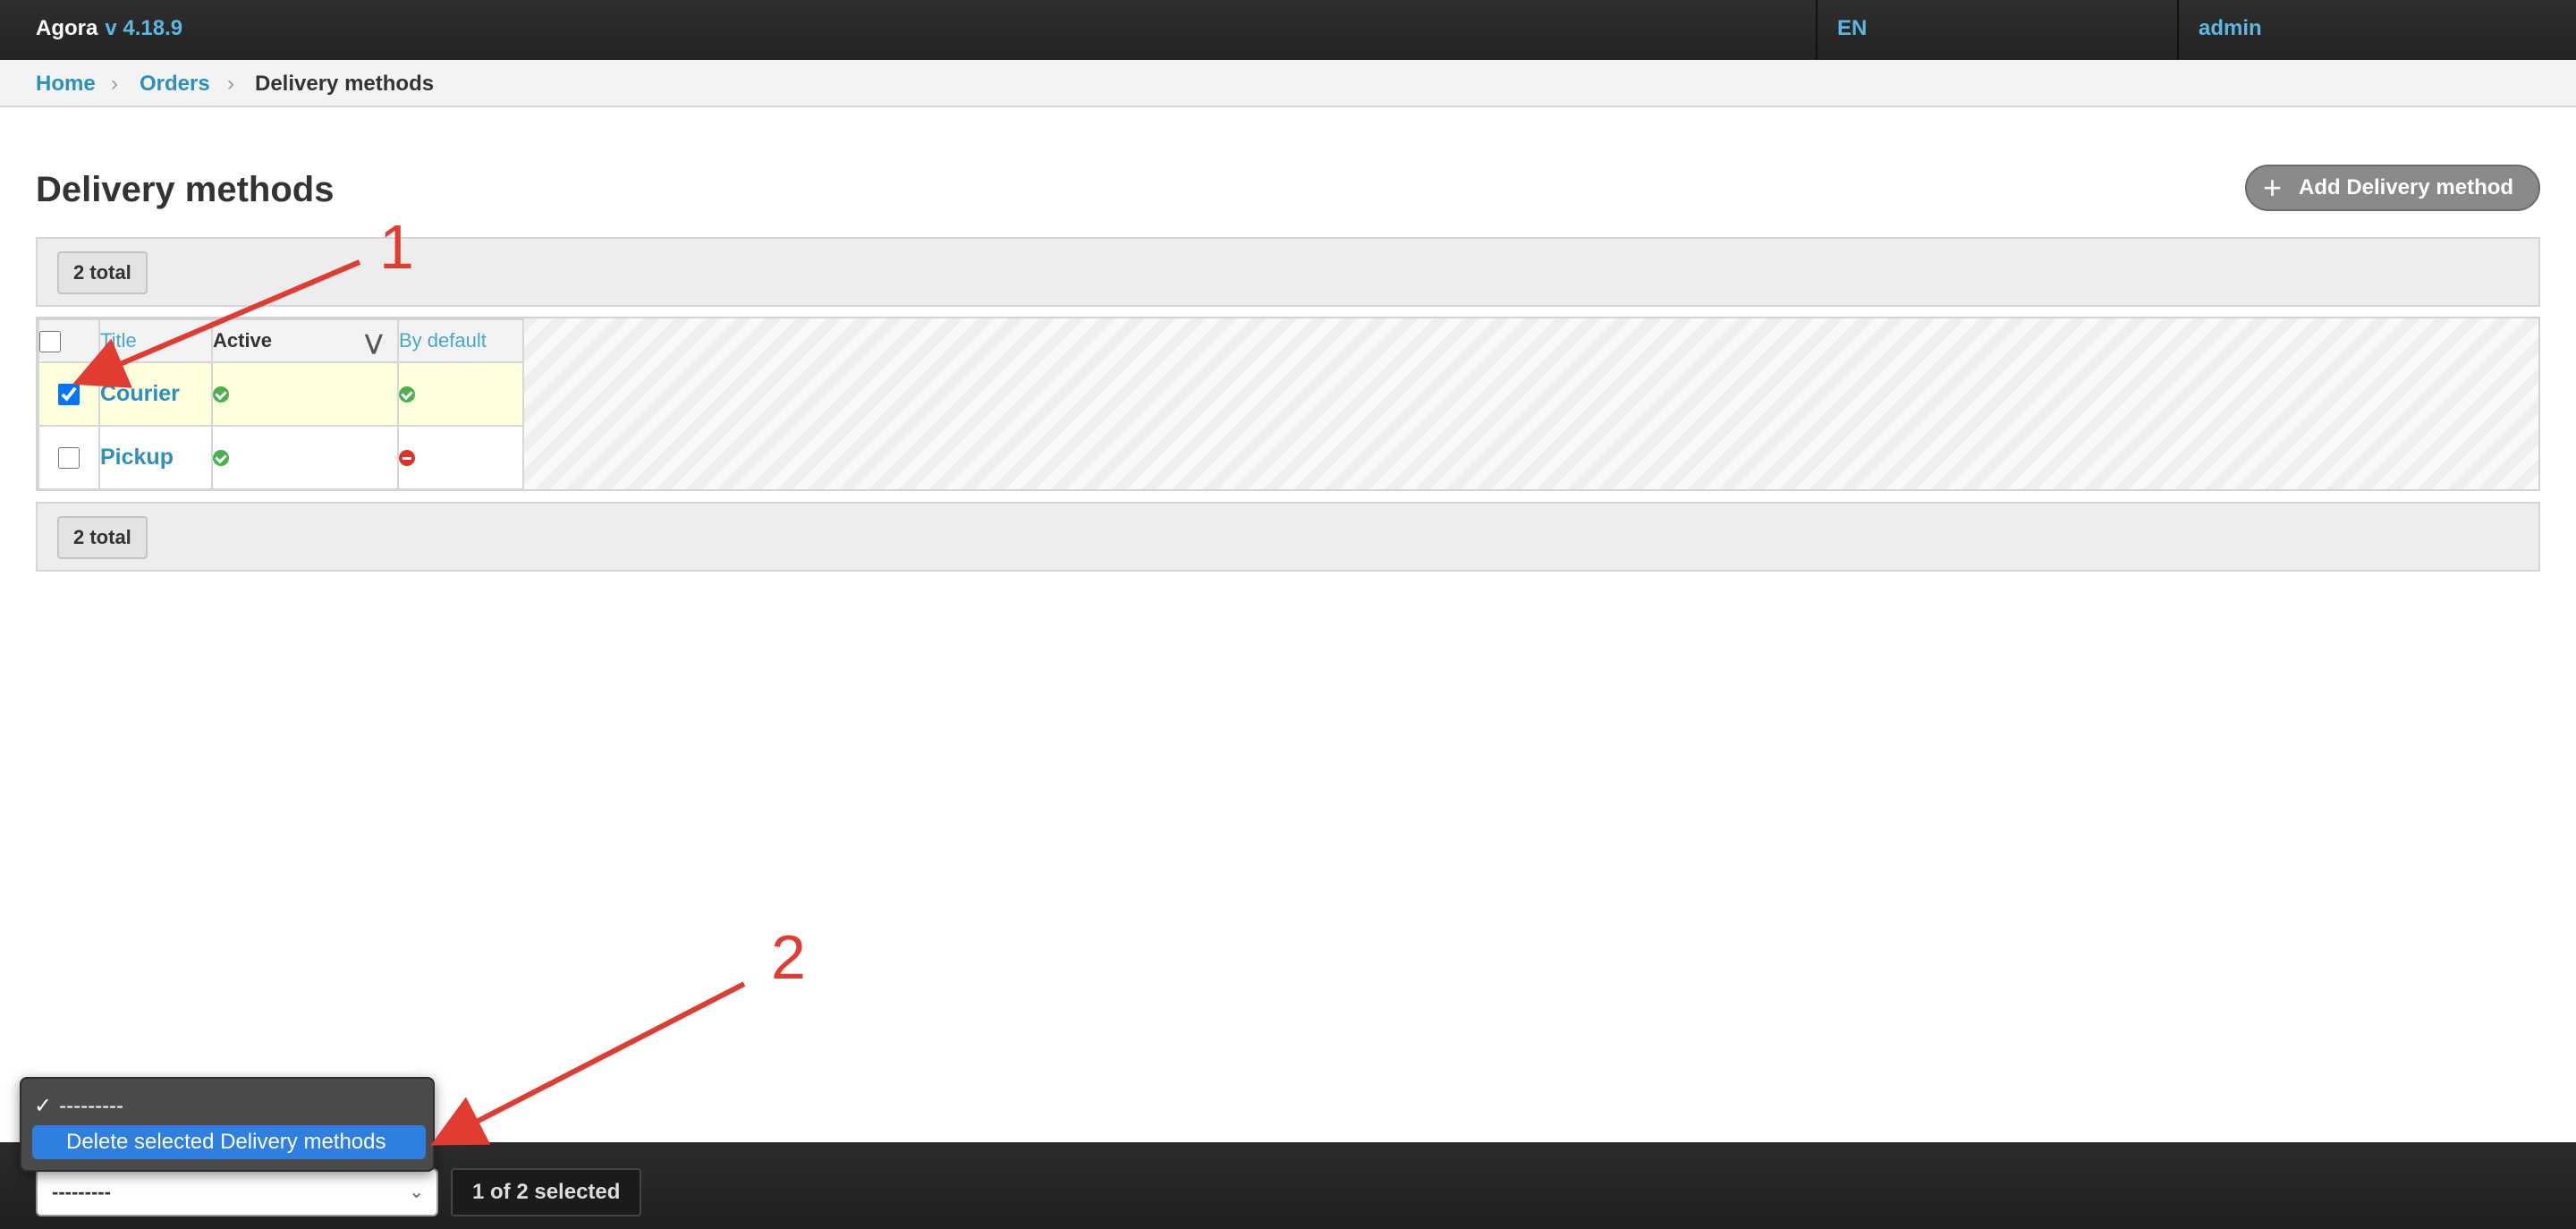 Image resolution: width=2576 pixels, height=1229 pixels. I want to click on dropdown-option-delete-selected: Delete selected Delivery methods, so click(229, 1142).